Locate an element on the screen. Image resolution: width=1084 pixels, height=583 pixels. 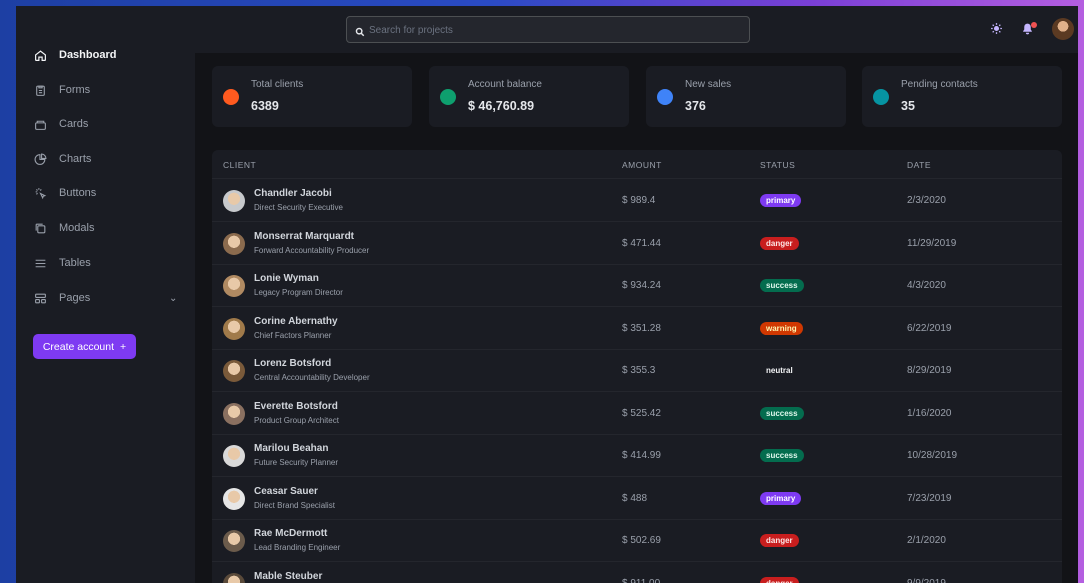
stat-label: Pending contacts is located at coordinates (939, 84).